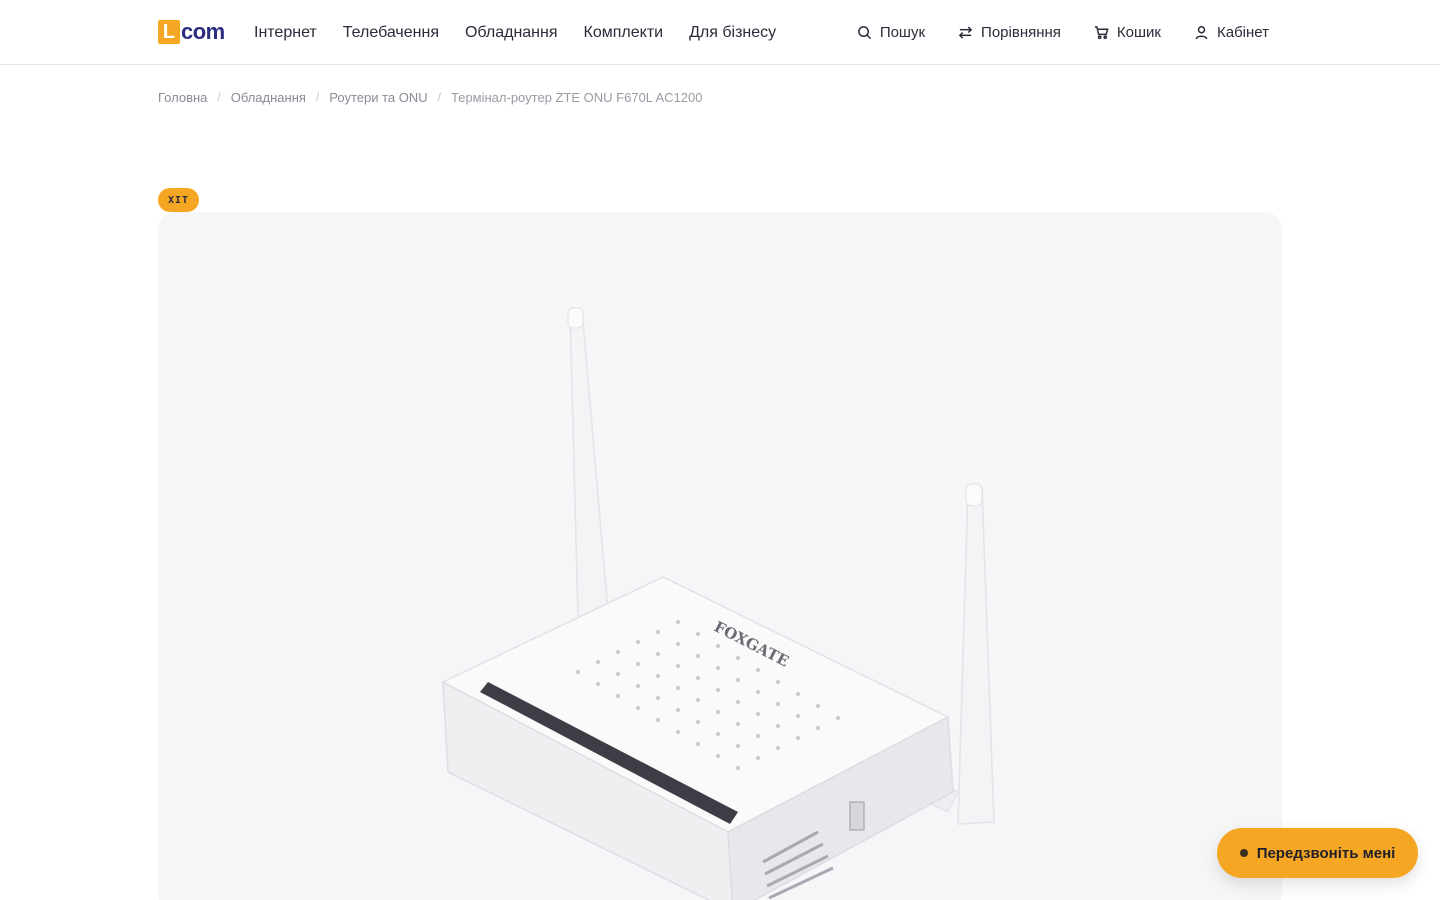 Image resolution: width=1440 pixels, height=900 pixels. What do you see at coordinates (1138, 32) in the screenshot?
I see `cart-label: Кошик` at bounding box center [1138, 32].